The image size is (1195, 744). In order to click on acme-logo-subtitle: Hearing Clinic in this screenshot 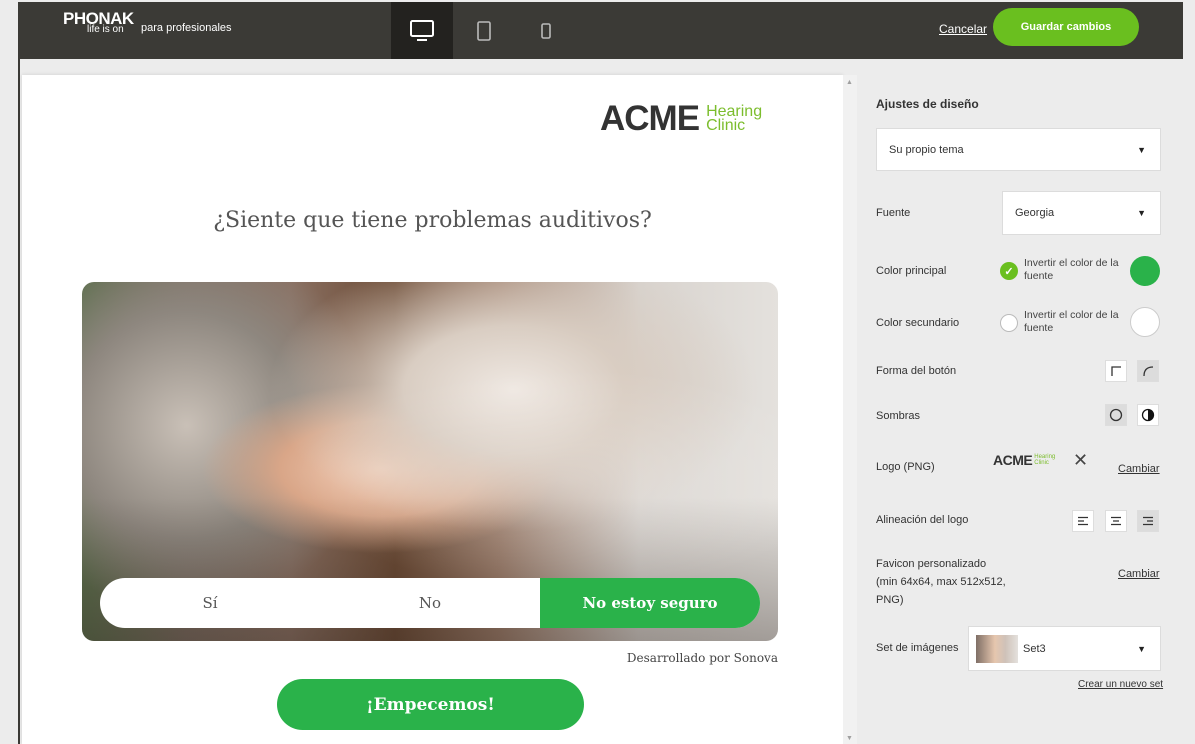, I will do `click(734, 119)`.